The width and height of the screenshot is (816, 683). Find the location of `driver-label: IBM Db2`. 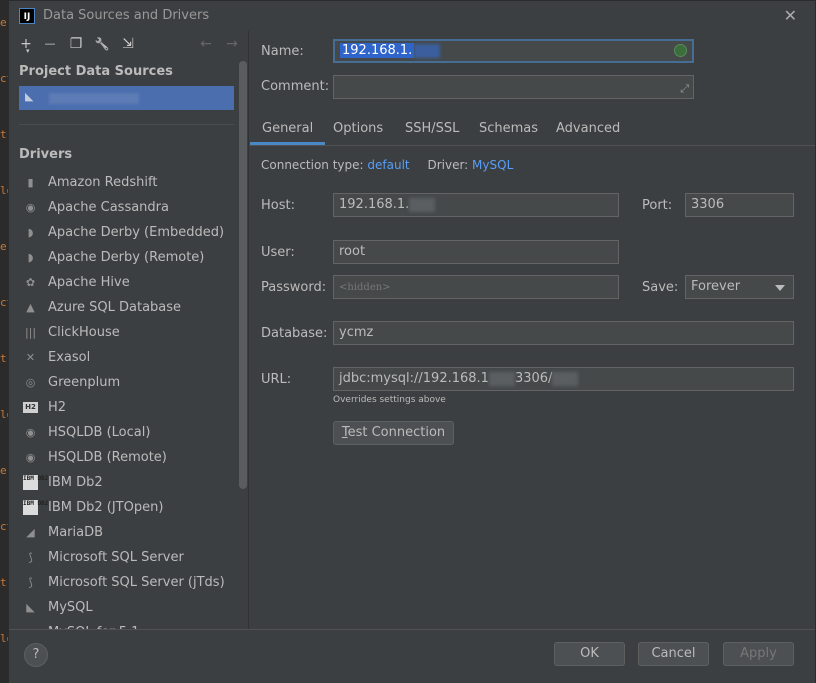

driver-label: IBM Db2 is located at coordinates (75, 482).